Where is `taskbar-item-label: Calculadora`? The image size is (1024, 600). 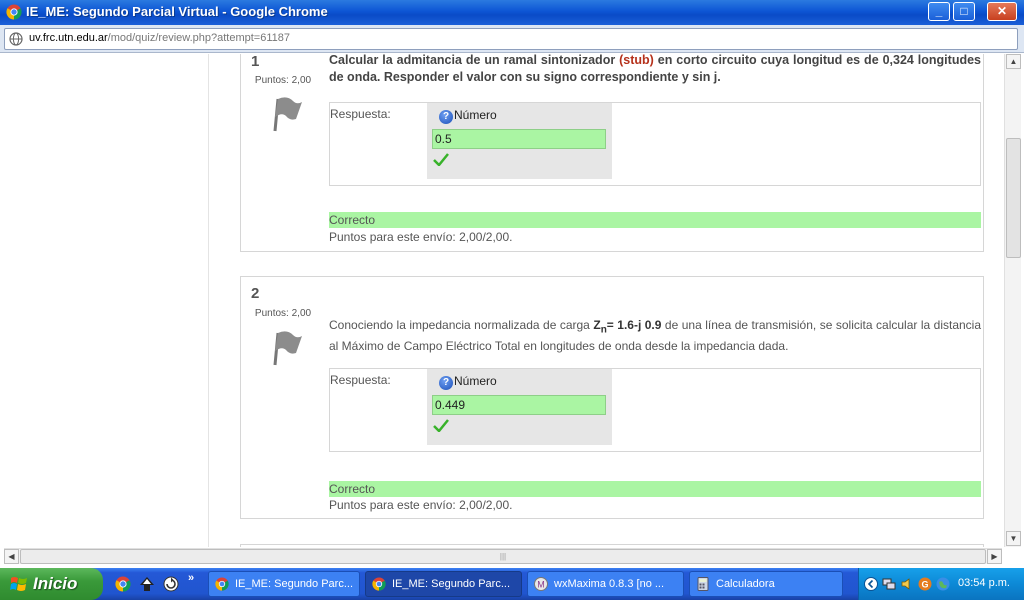 taskbar-item-label: Calculadora is located at coordinates (745, 584).